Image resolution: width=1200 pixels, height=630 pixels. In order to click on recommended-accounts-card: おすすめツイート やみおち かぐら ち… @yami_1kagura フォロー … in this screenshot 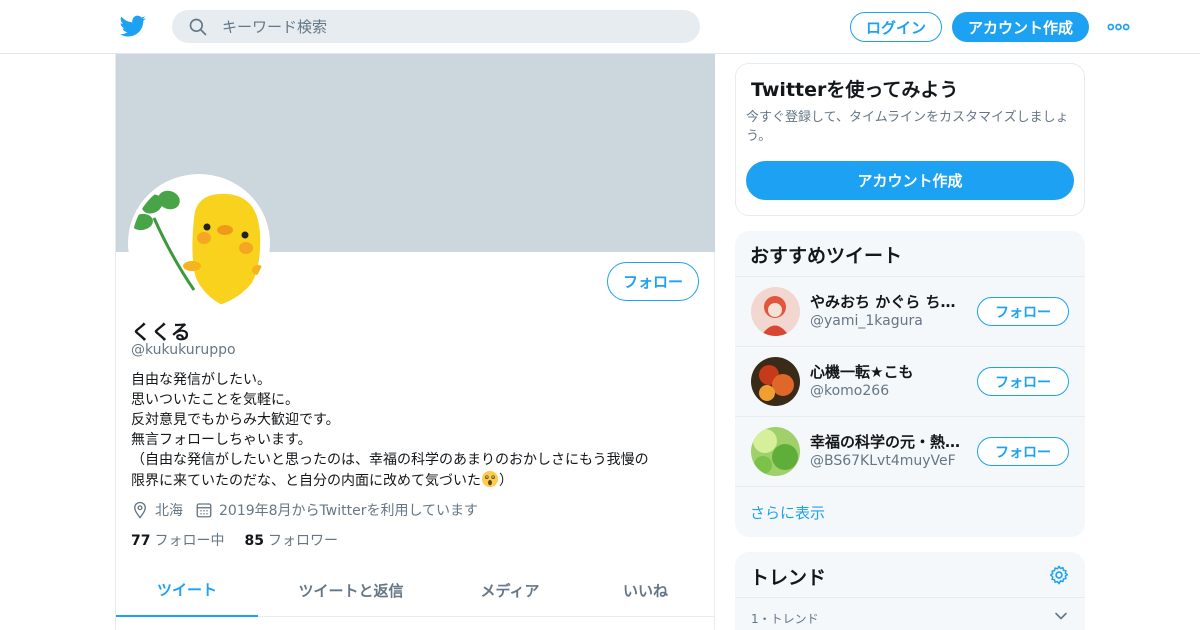, I will do `click(910, 384)`.